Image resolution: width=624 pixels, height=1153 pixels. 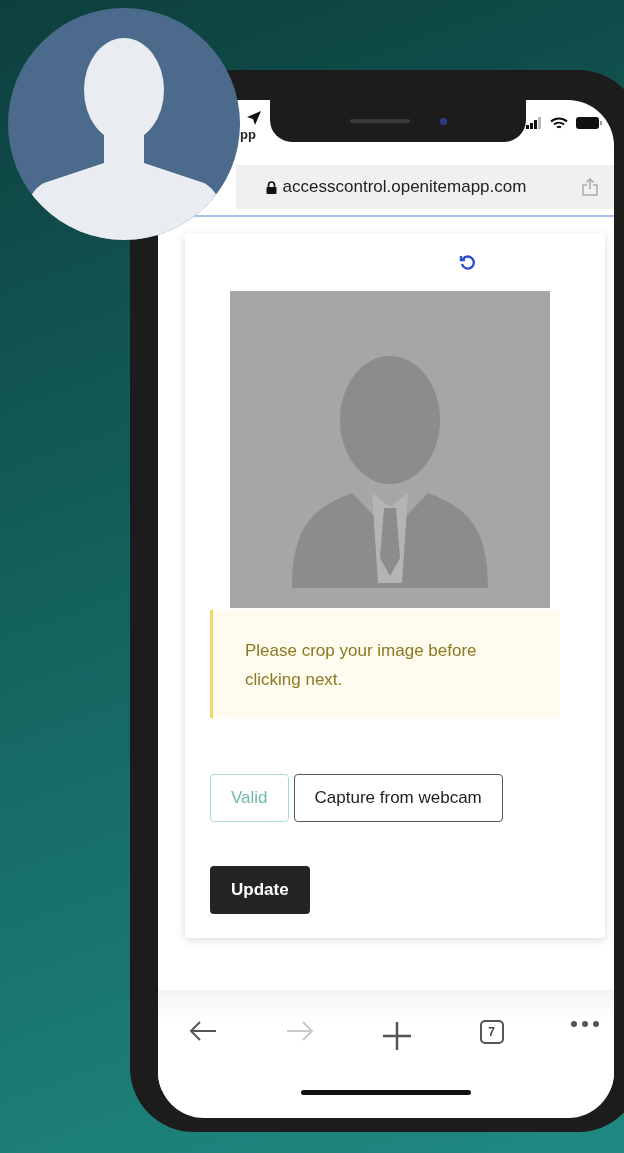 I want to click on capture-button: Capture from webcam, so click(x=398, y=798).